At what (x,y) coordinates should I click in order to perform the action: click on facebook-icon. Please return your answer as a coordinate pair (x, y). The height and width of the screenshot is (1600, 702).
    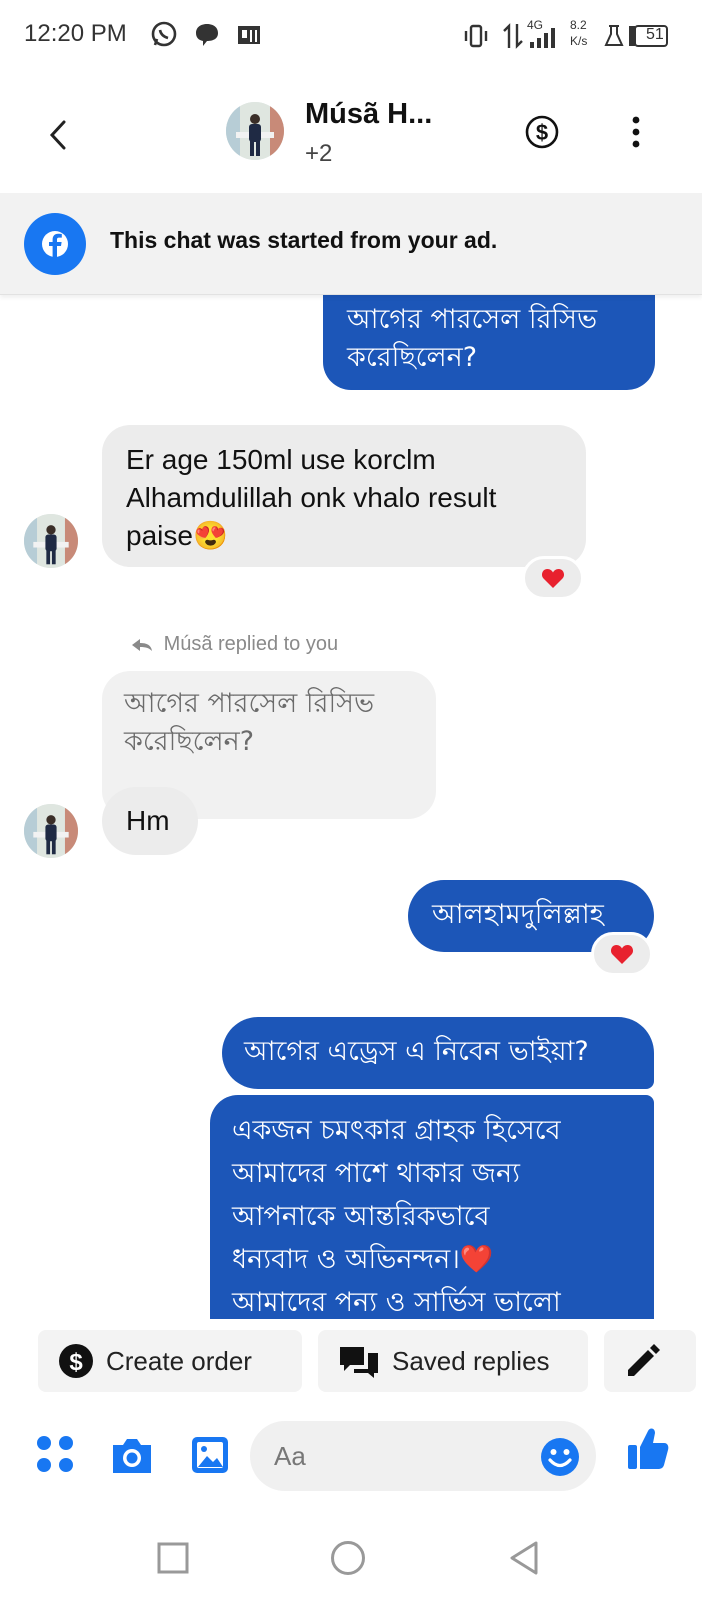
    Looking at the image, I should click on (55, 244).